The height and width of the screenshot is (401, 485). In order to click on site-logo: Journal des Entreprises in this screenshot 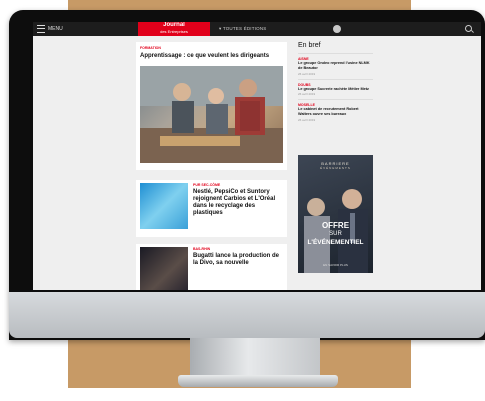, I will do `click(174, 29)`.